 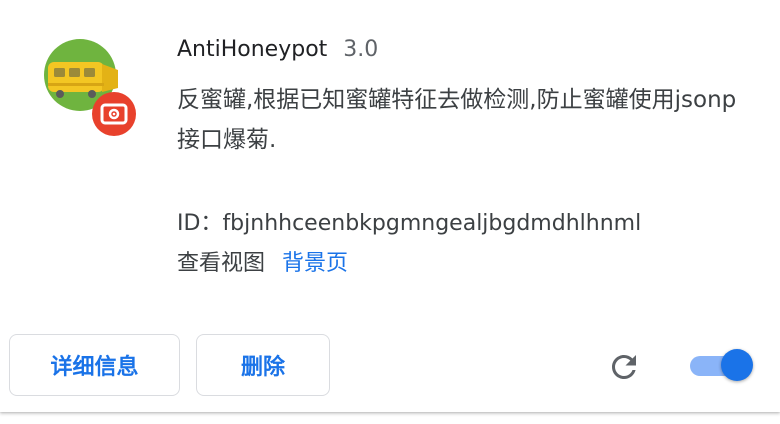 I want to click on background-page-link: 背景页, so click(x=315, y=263).